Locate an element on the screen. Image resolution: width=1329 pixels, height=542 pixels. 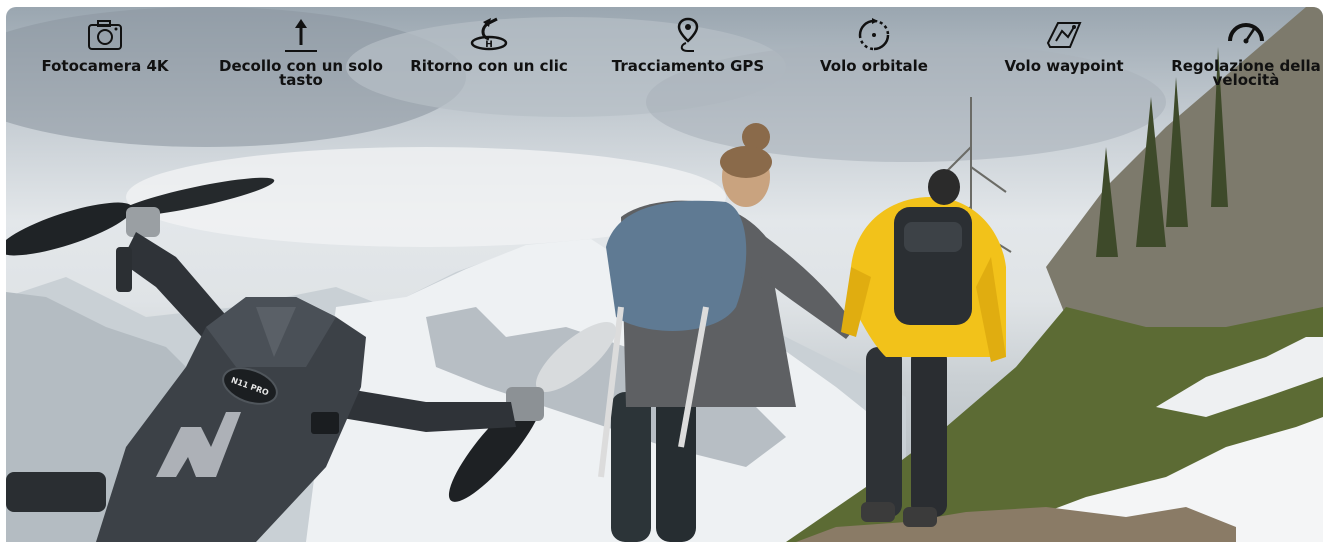
camera-icon is located at coordinates (105, 35).